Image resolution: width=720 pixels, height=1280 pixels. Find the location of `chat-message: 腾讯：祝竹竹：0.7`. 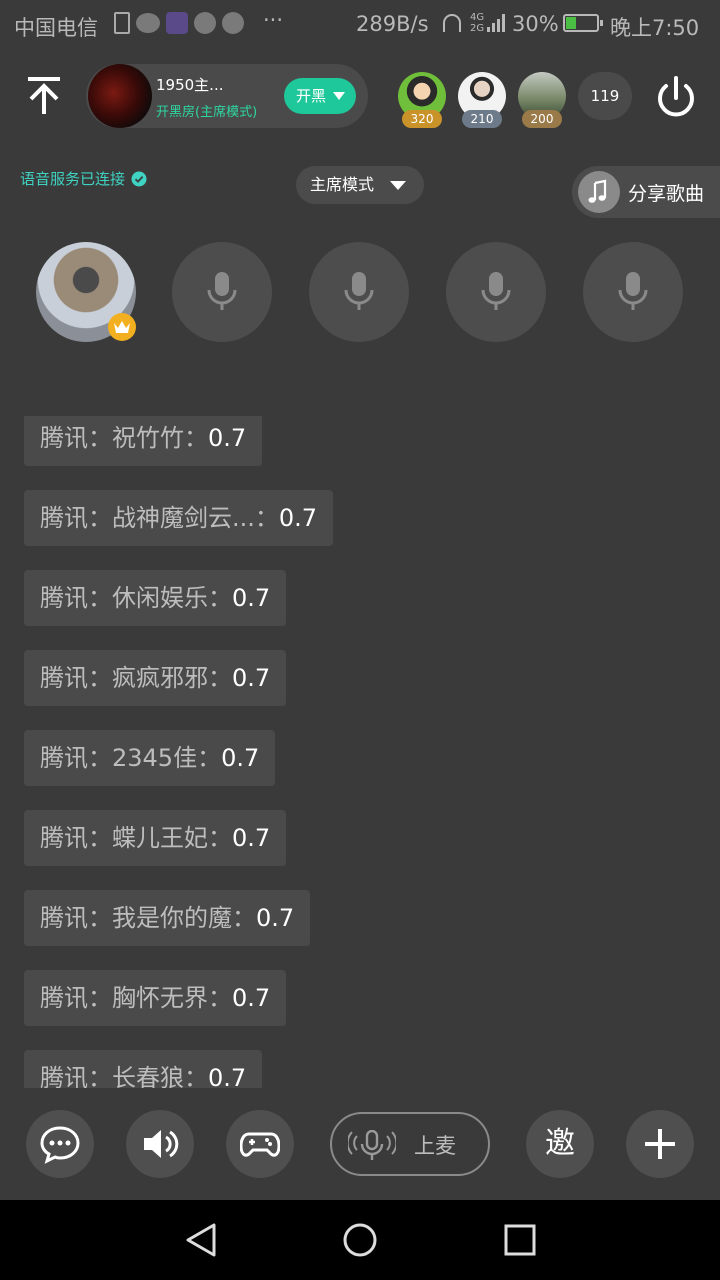

chat-message: 腾讯：祝竹竹：0.7 is located at coordinates (143, 441).